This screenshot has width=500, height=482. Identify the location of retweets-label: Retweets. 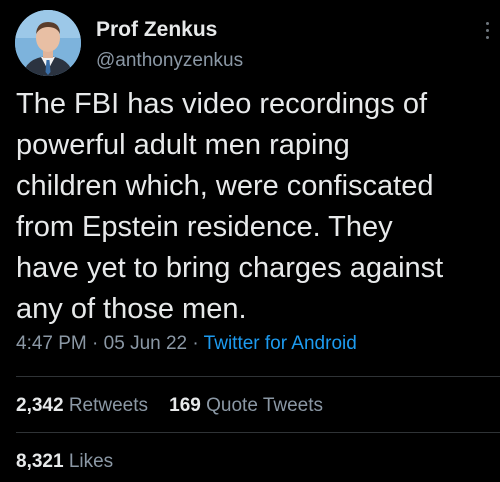
(108, 405).